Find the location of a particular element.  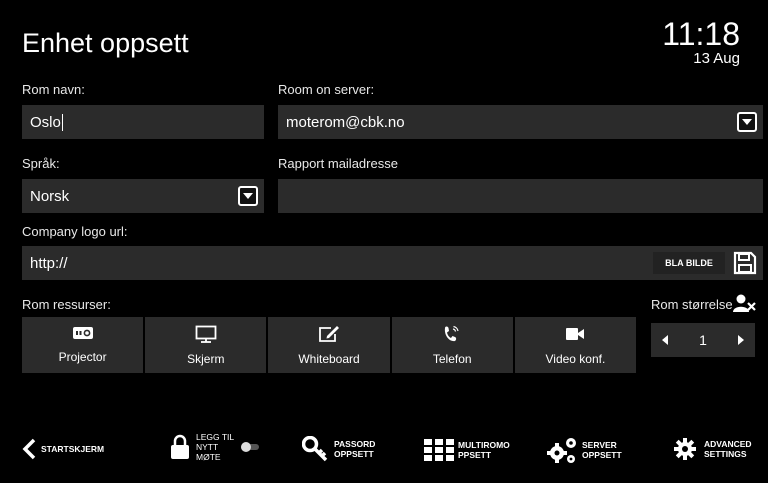

projector-icon is located at coordinates (83, 333).